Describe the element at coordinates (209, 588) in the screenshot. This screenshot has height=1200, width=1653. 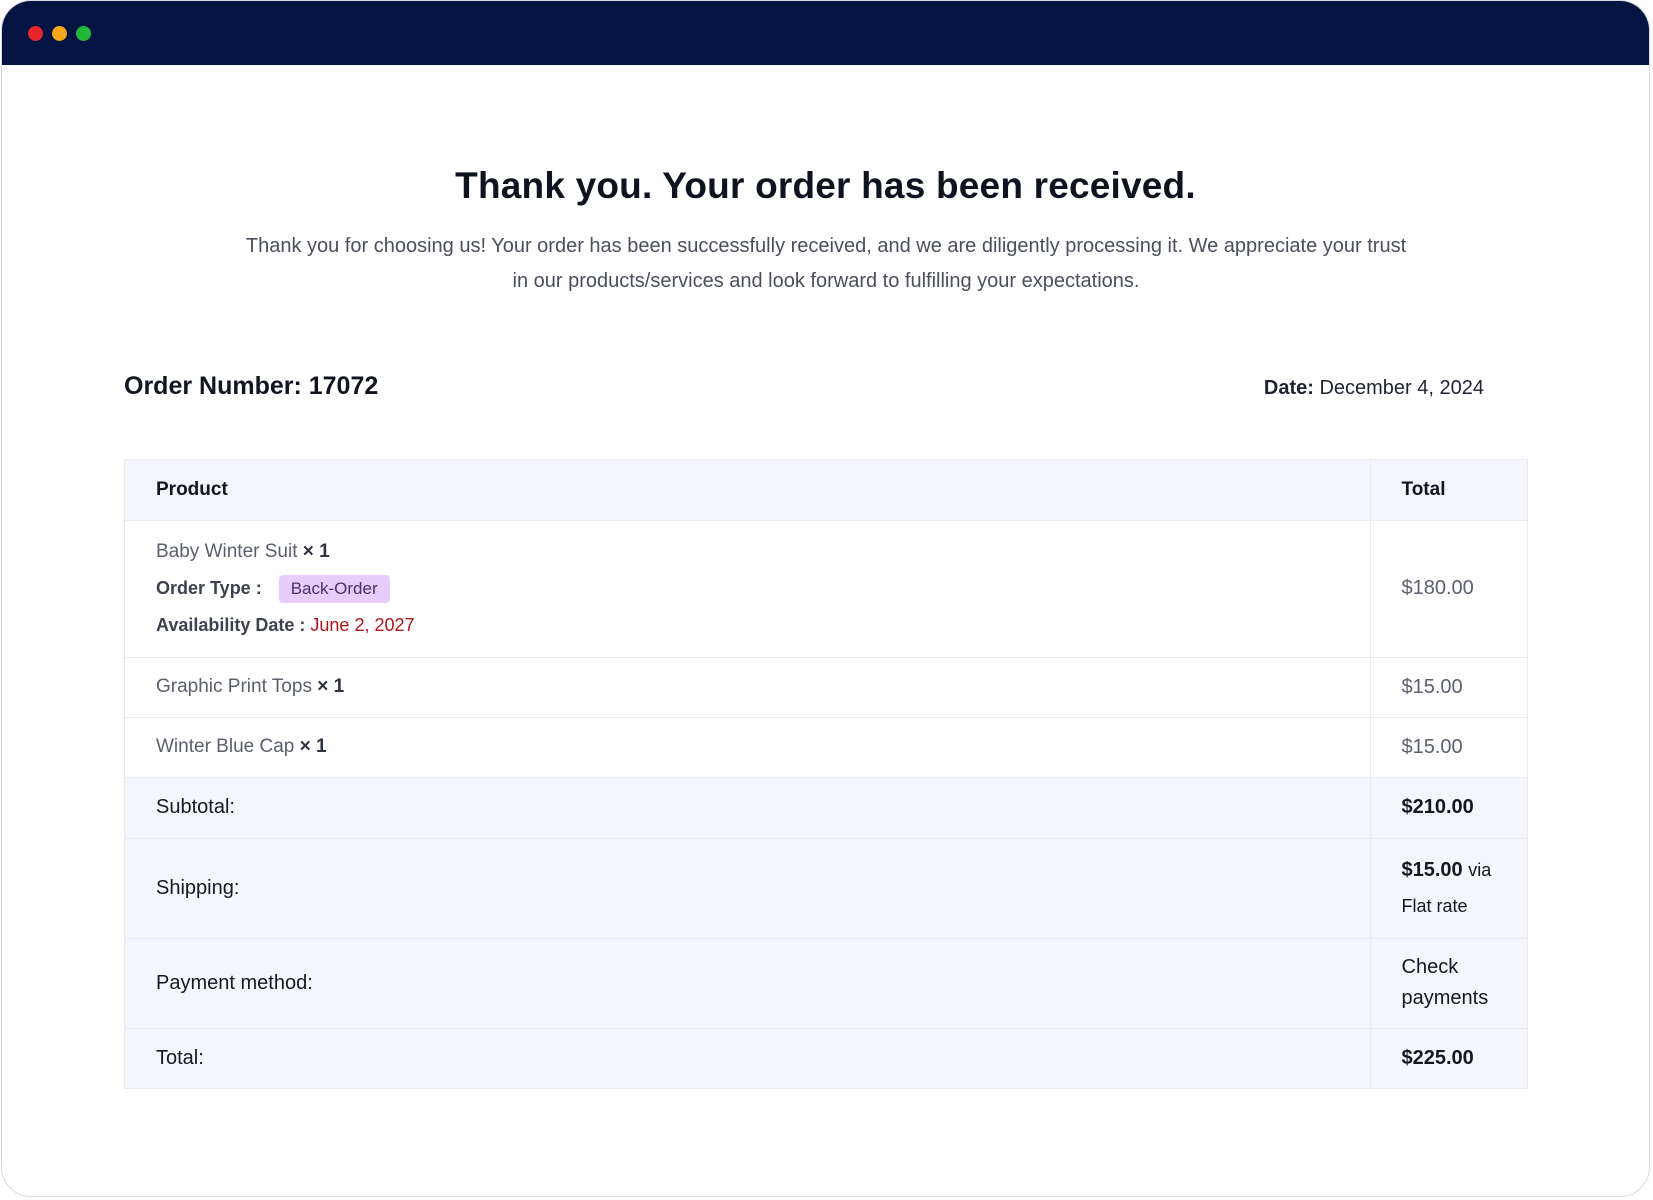
I see `order-type-label: Order Type :` at that location.